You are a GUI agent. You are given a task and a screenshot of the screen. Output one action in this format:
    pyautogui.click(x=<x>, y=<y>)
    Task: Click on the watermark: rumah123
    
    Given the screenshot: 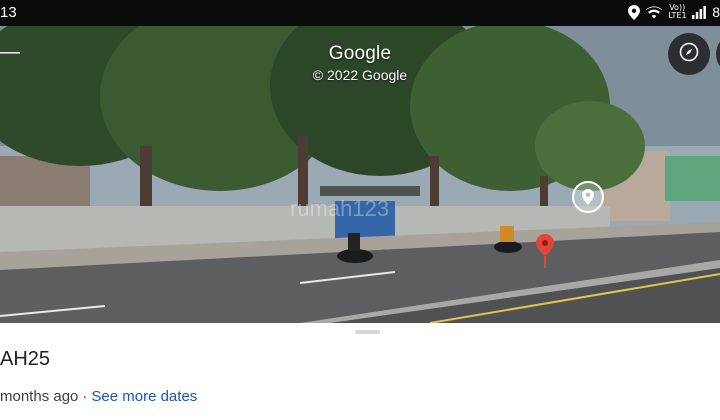 What is the action you would take?
    pyautogui.click(x=340, y=208)
    